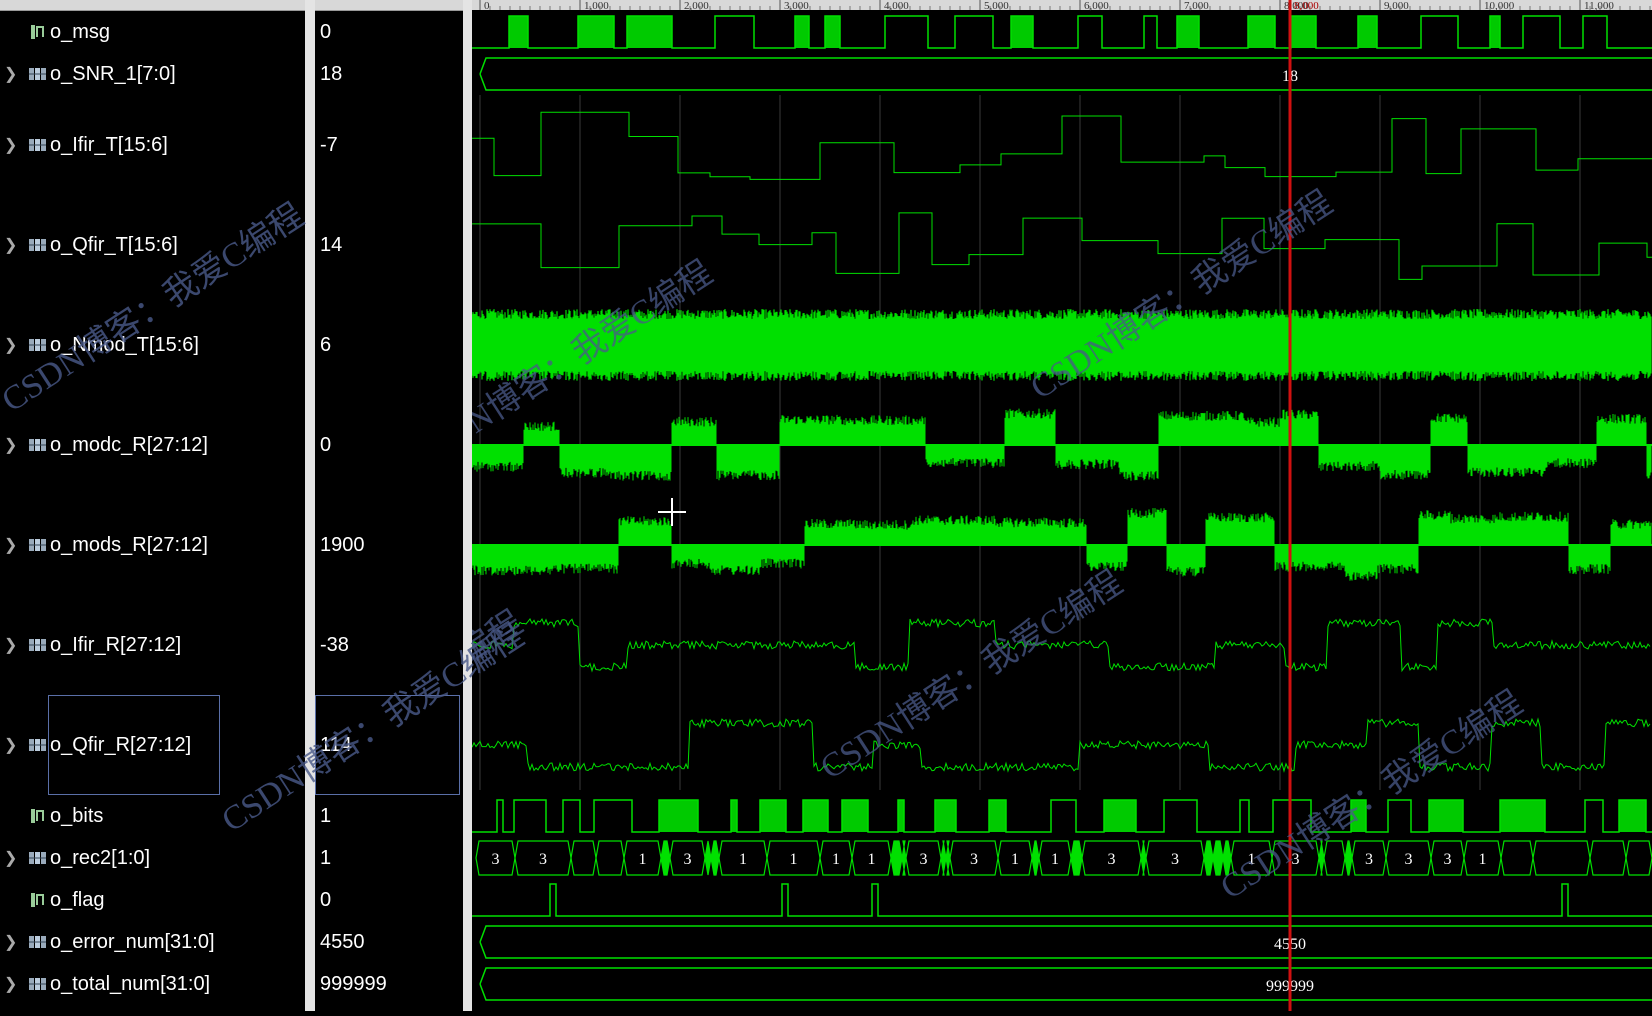 The image size is (1652, 1016). What do you see at coordinates (1065, 984) in the screenshot?
I see `total-num-bus` at bounding box center [1065, 984].